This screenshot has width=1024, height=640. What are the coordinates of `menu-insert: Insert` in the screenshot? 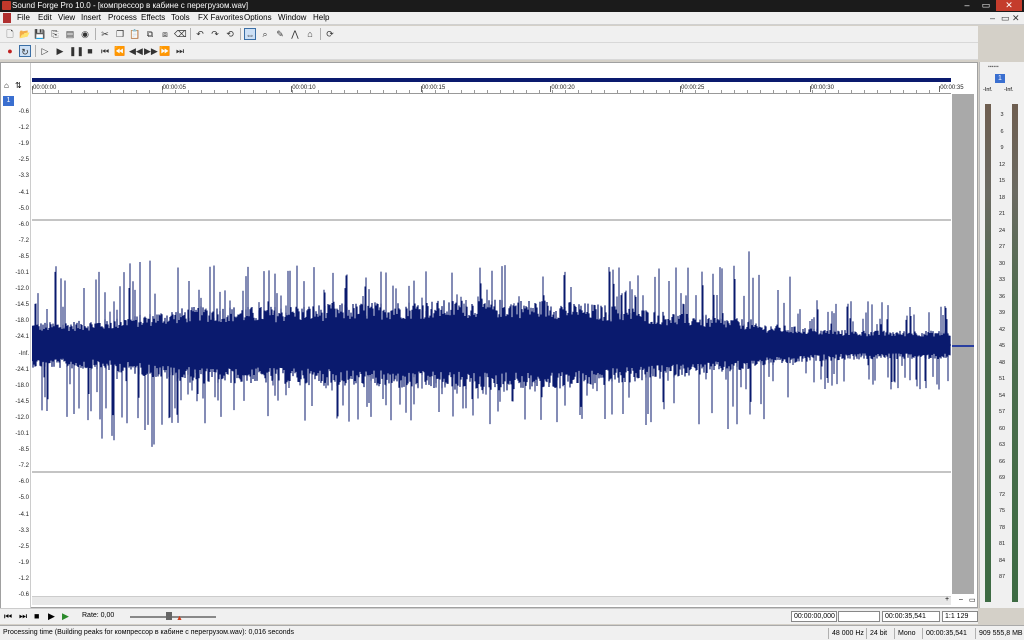 It's located at (91, 17).